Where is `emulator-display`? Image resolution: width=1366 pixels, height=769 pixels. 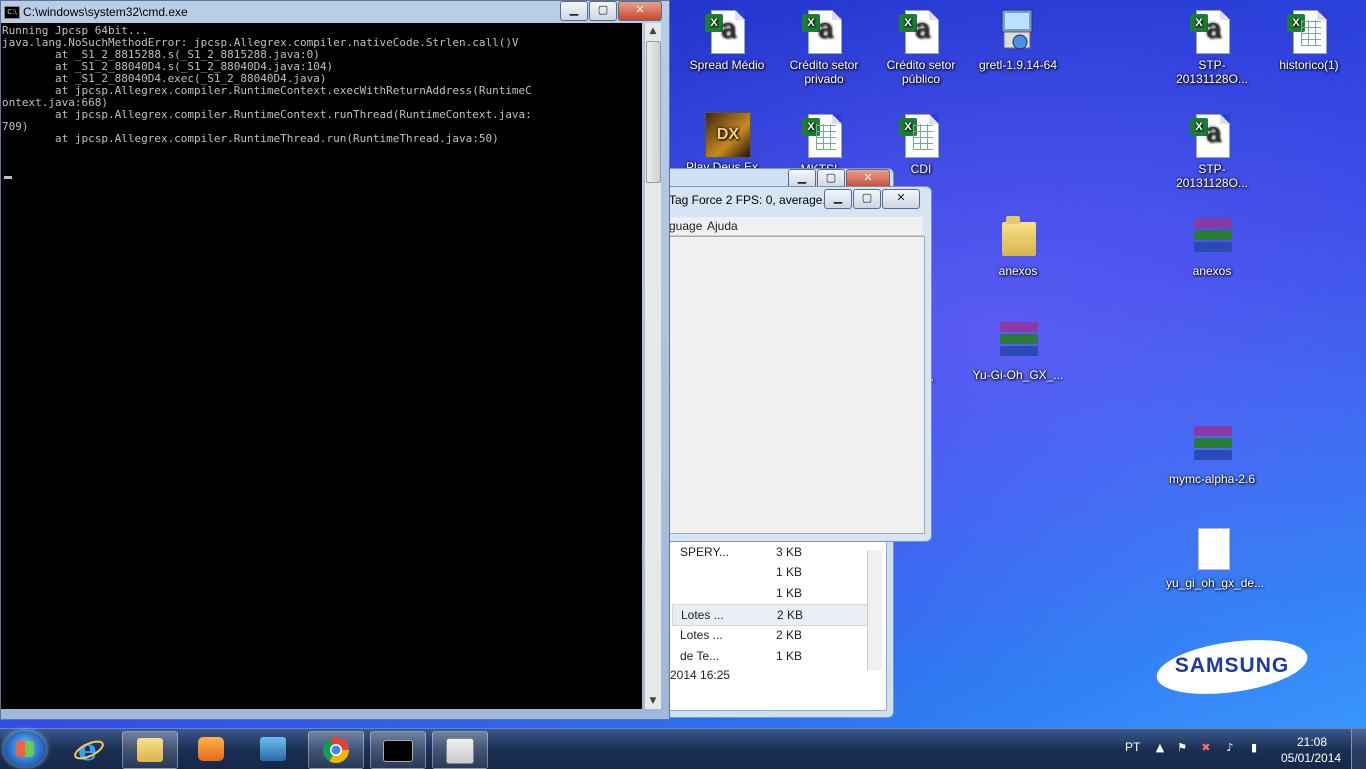 emulator-display is located at coordinates (797, 385).